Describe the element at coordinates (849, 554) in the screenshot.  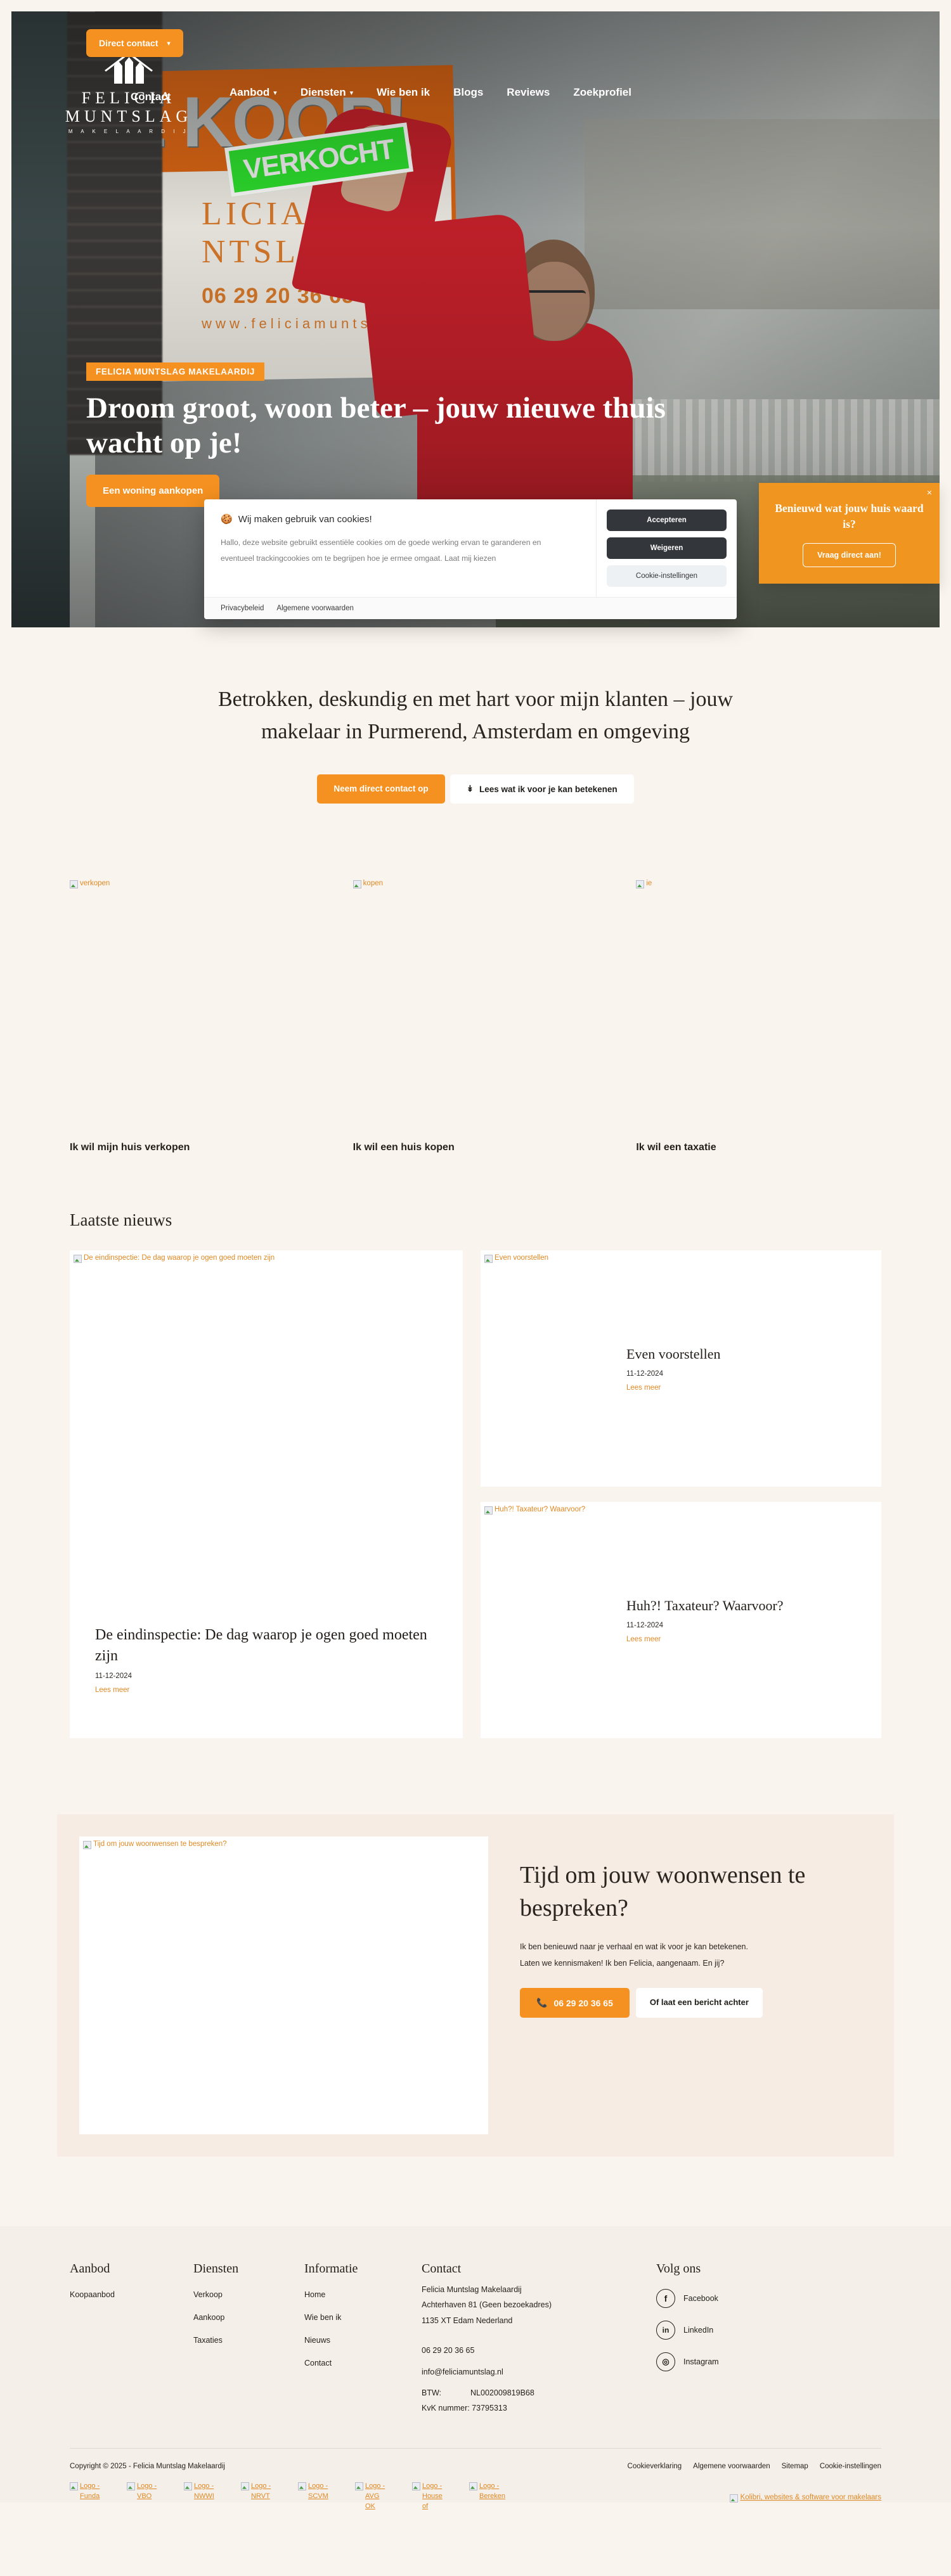
I see `home-value-button: Vraag direct aan!` at that location.